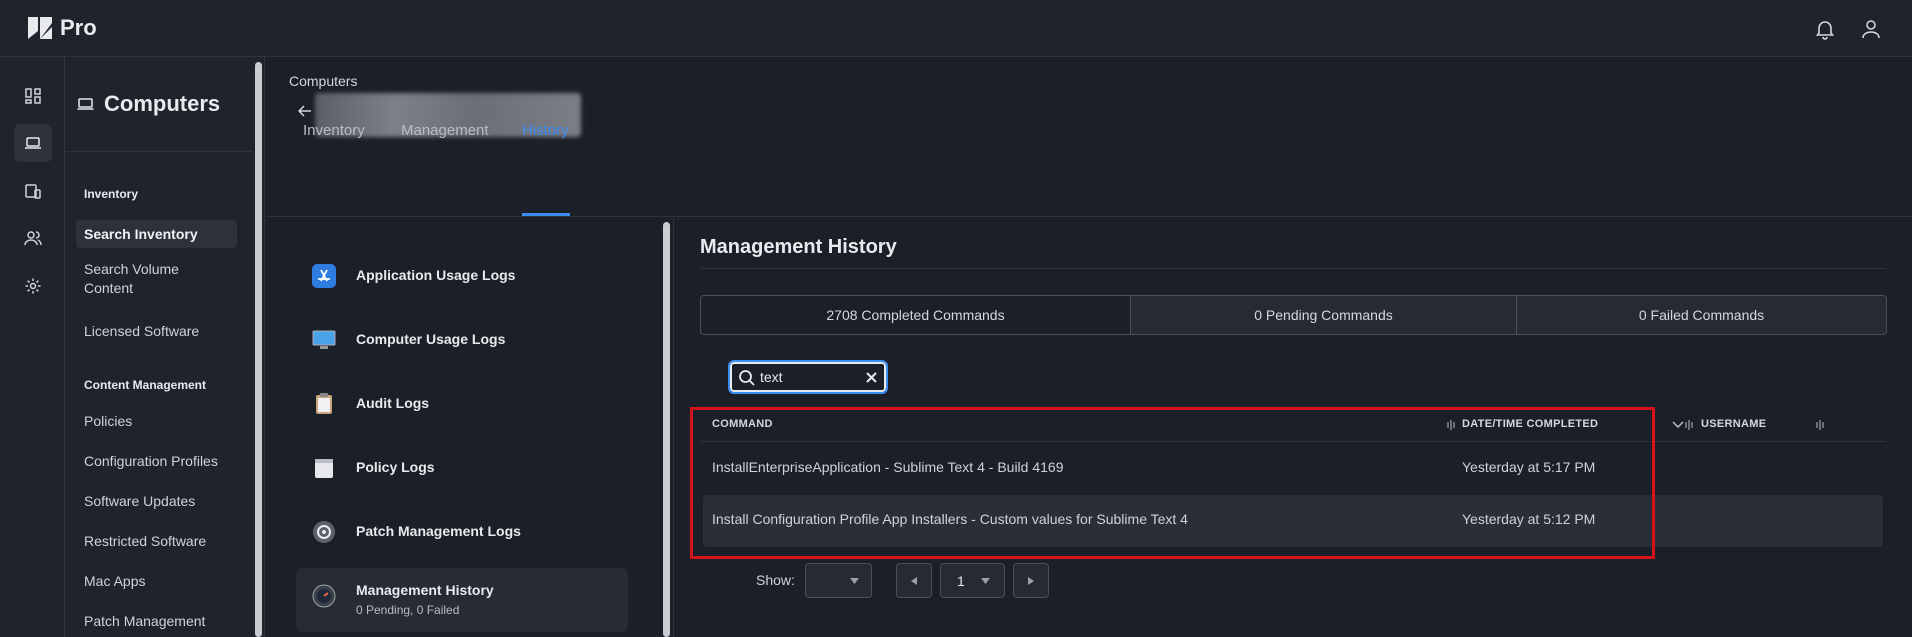 The height and width of the screenshot is (637, 1912). What do you see at coordinates (545, 130) in the screenshot?
I see `tab-history: History` at bounding box center [545, 130].